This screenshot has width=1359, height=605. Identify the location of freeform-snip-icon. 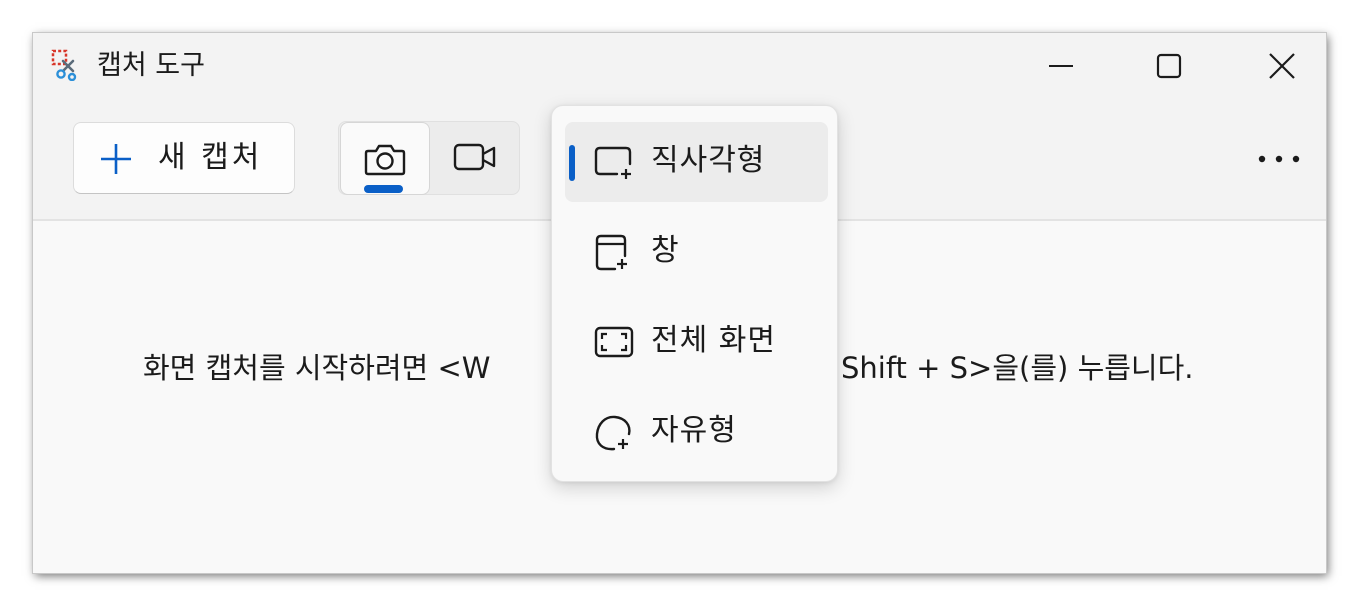
(613, 433).